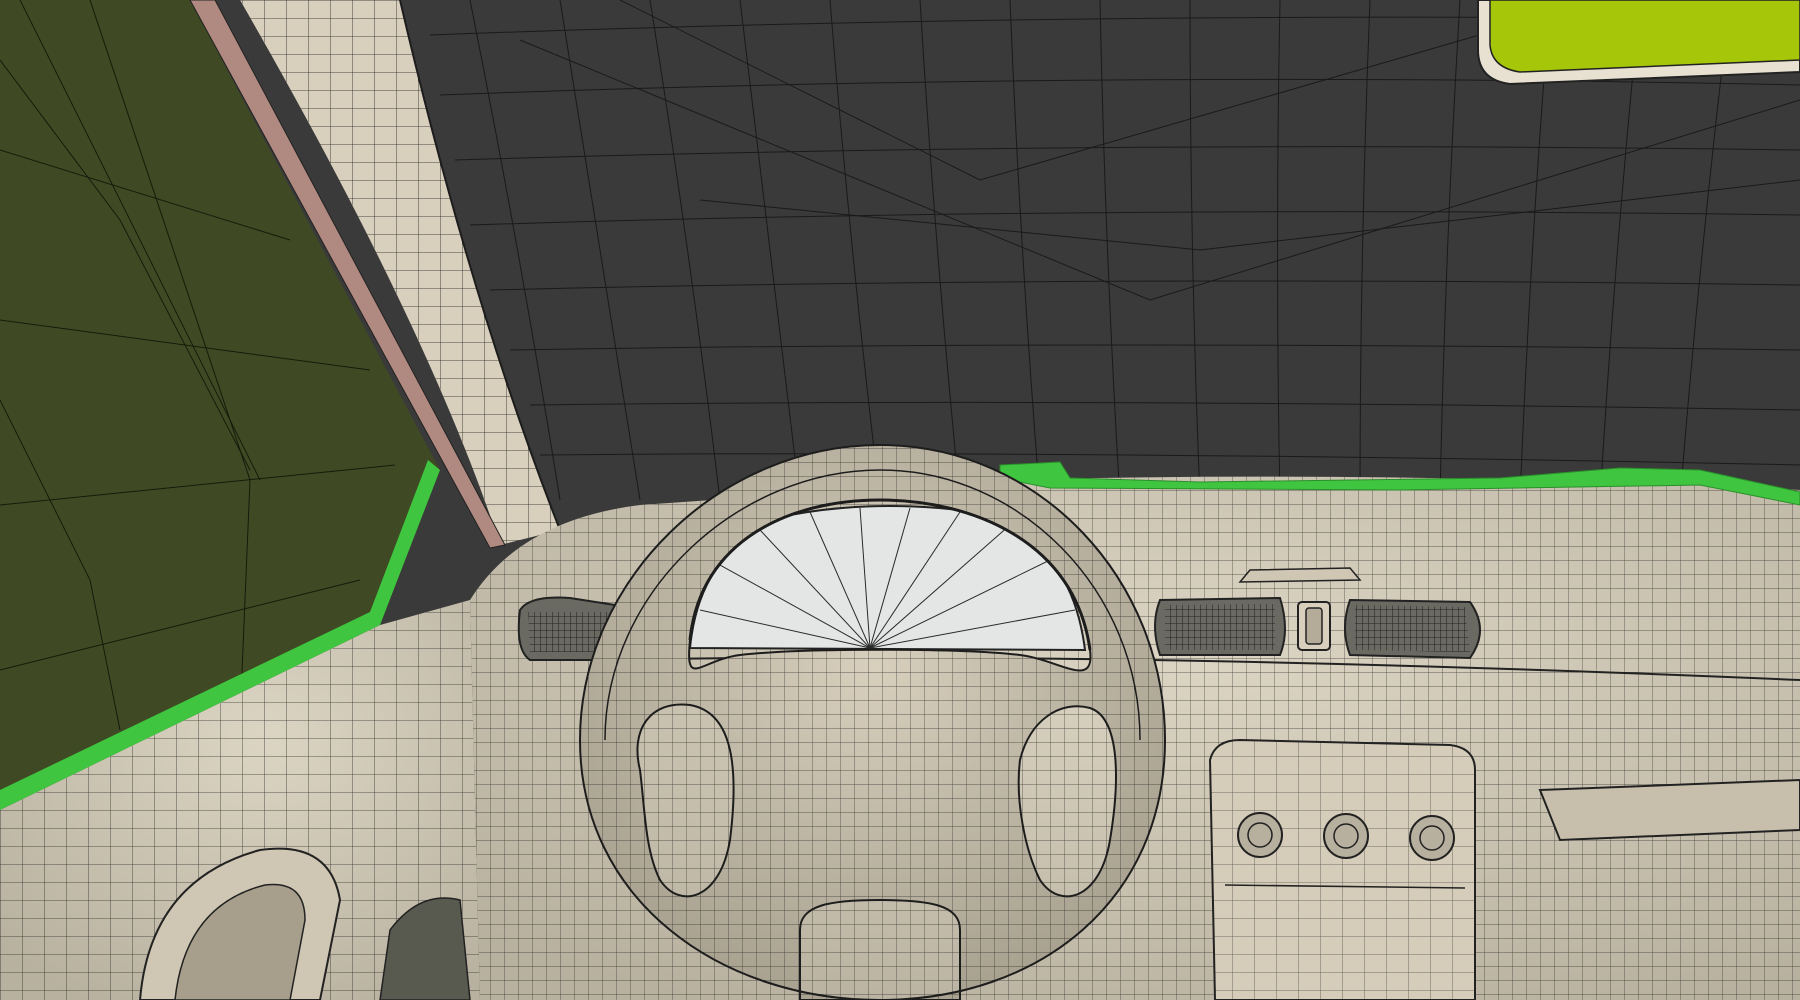  I want to click on climate-knob-center, so click(1346, 836).